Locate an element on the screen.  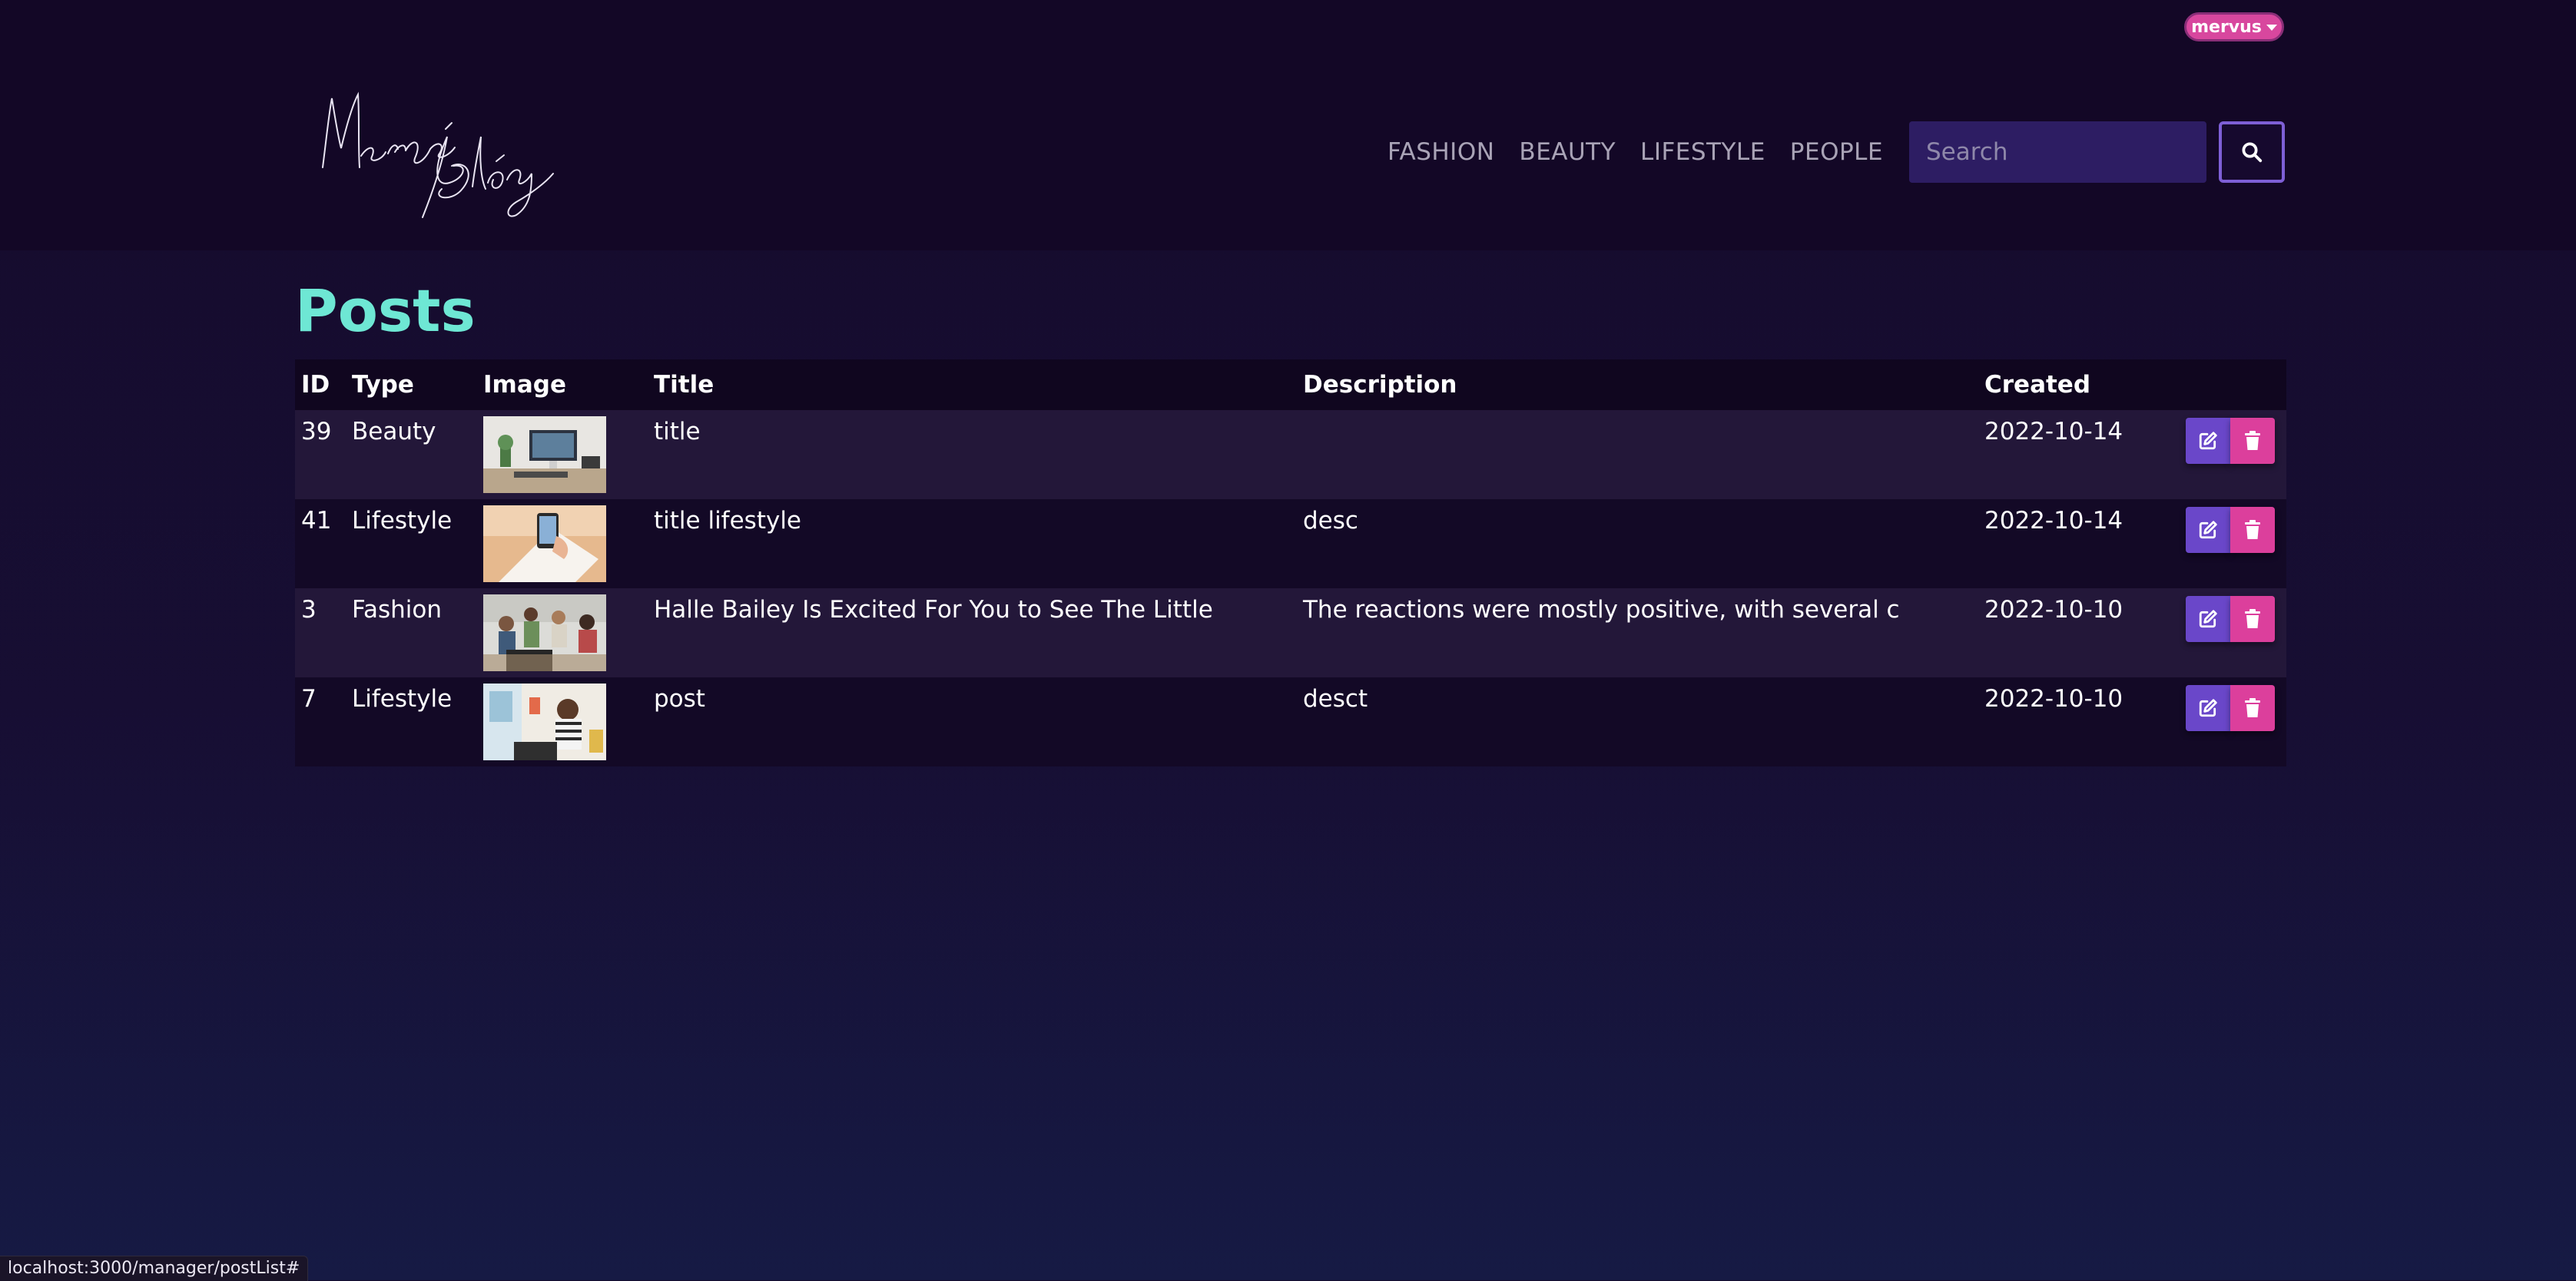
status-bar-url: localhost:3000/manager/postList# is located at coordinates (154, 1268).